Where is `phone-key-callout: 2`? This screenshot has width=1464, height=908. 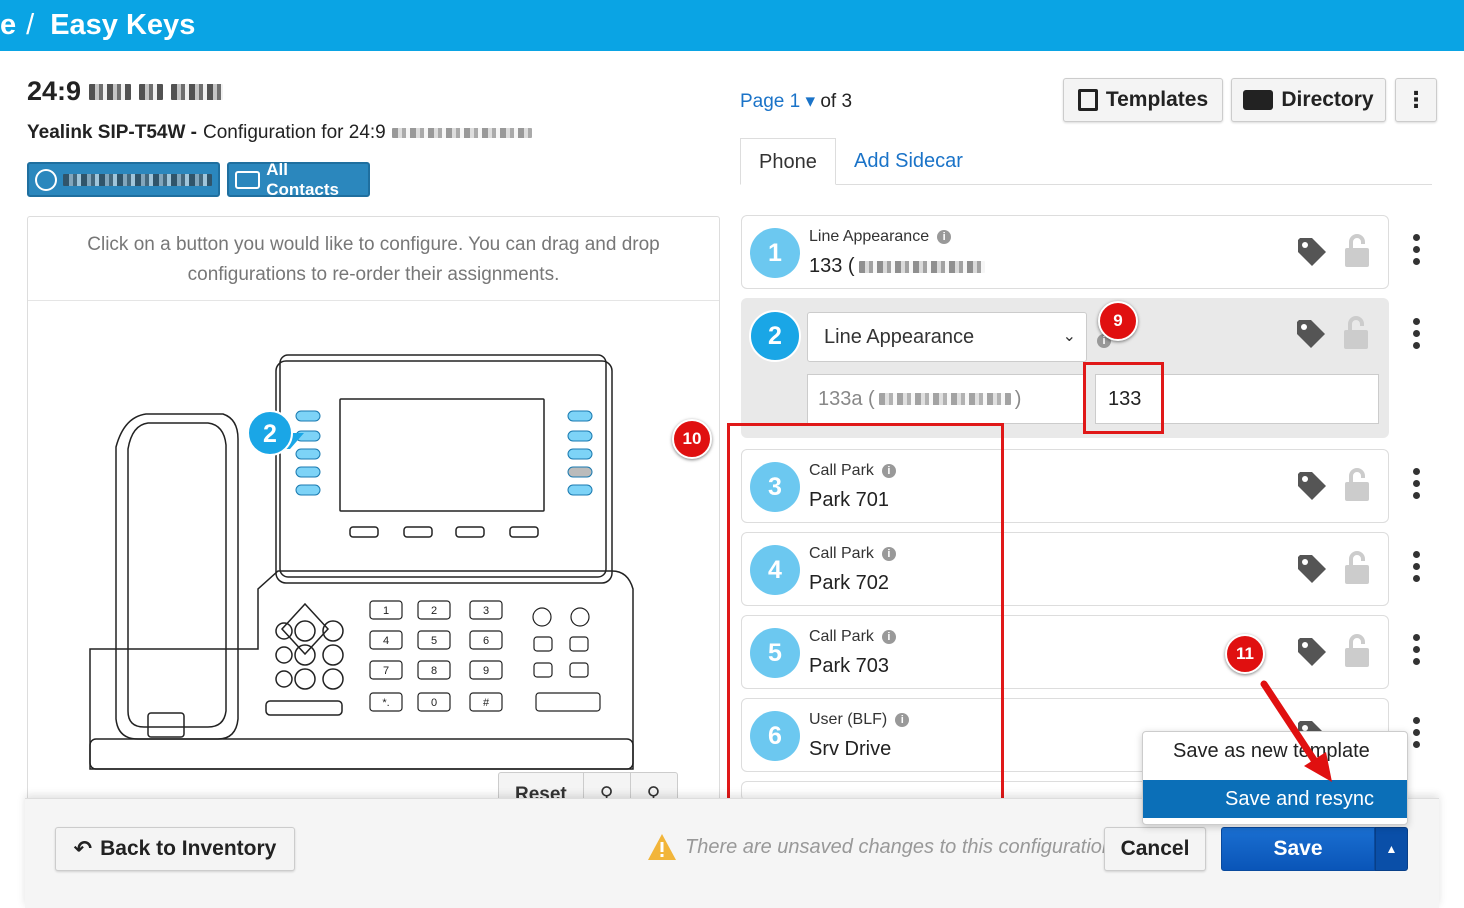
phone-key-callout: 2 is located at coordinates (270, 434).